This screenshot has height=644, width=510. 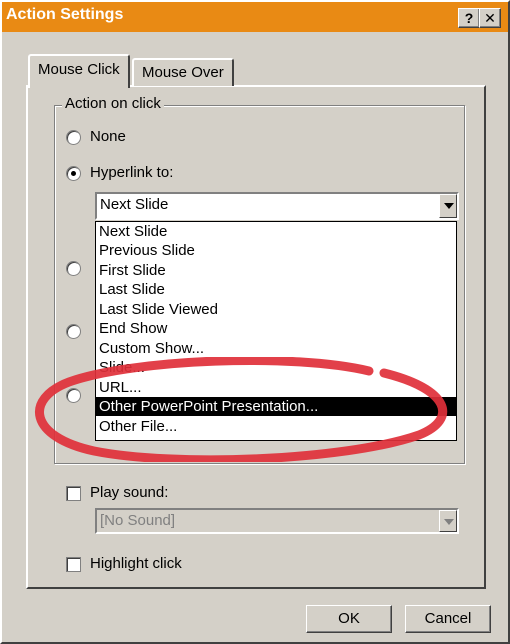 I want to click on radio-run-macro, so click(x=73, y=331).